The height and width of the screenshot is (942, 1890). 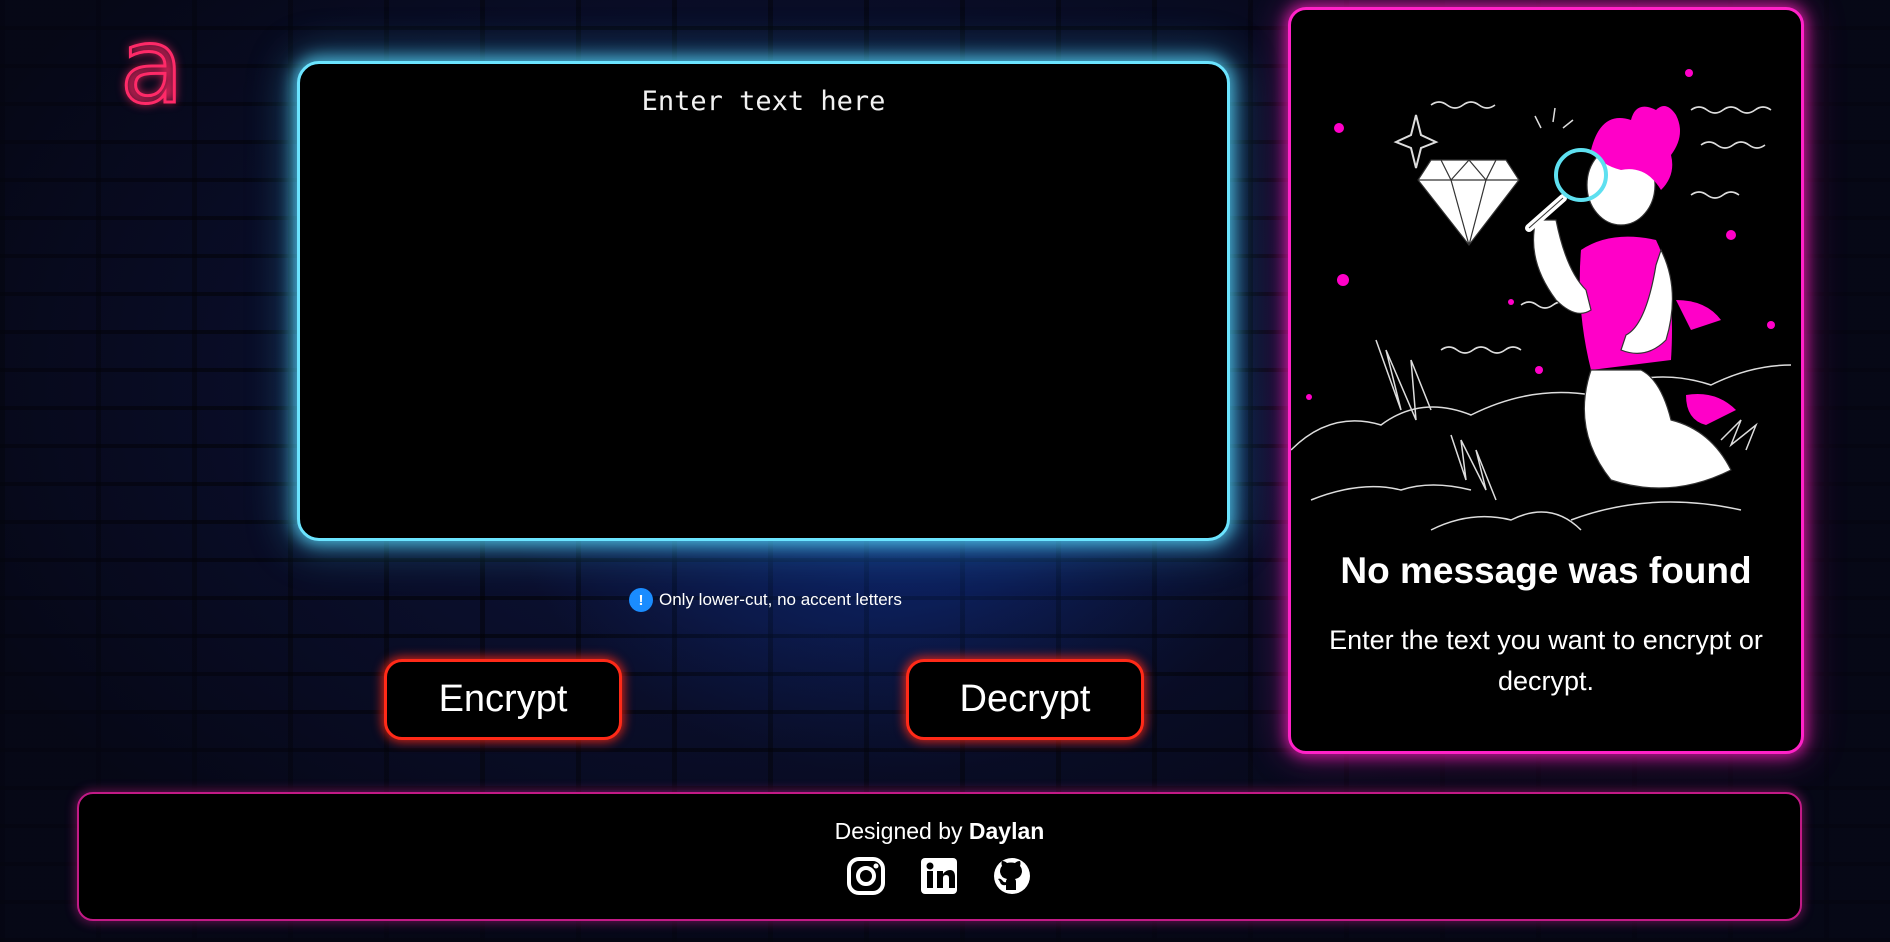 I want to click on footer-credit: Designed by Daylan, so click(x=939, y=831).